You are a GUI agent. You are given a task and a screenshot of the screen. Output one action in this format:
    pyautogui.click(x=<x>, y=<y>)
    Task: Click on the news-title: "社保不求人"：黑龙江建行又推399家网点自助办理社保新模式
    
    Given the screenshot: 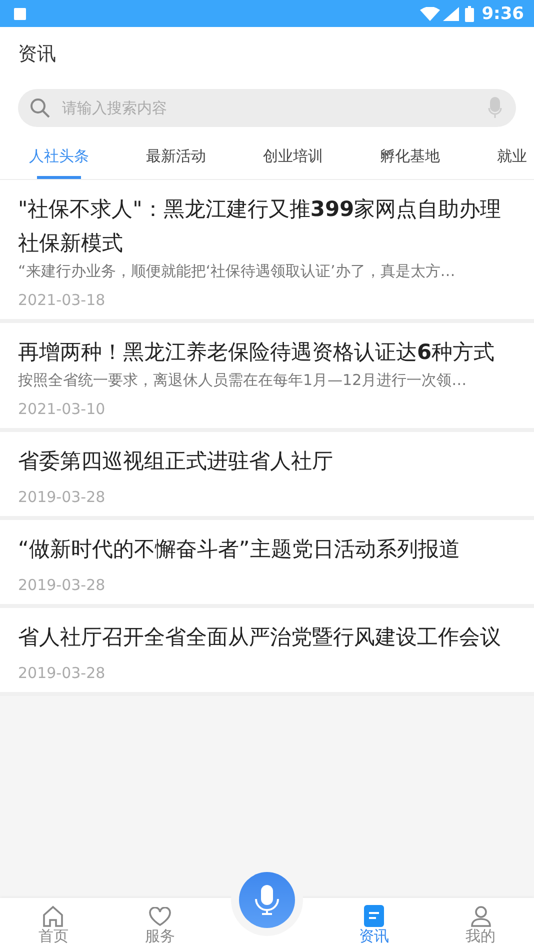 What is the action you would take?
    pyautogui.click(x=260, y=226)
    